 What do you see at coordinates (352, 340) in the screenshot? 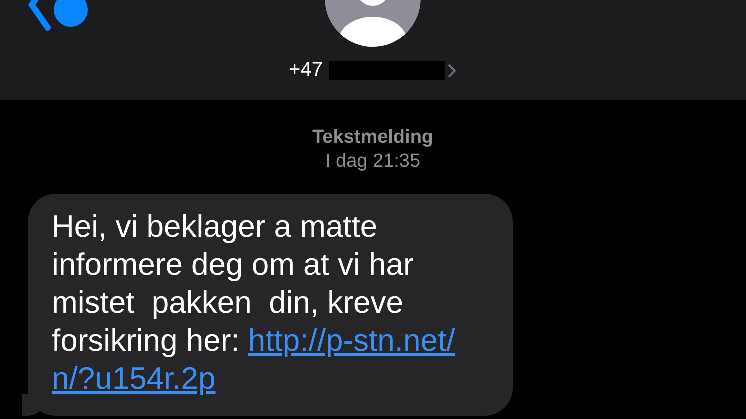
I see `message-link: http://p-stn.net/` at bounding box center [352, 340].